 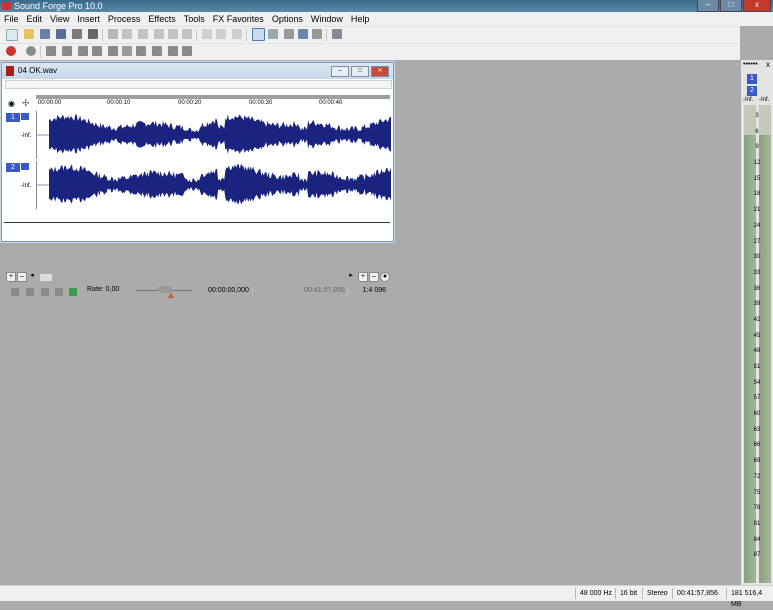 What do you see at coordinates (187, 34) in the screenshot?
I see `trim-icon` at bounding box center [187, 34].